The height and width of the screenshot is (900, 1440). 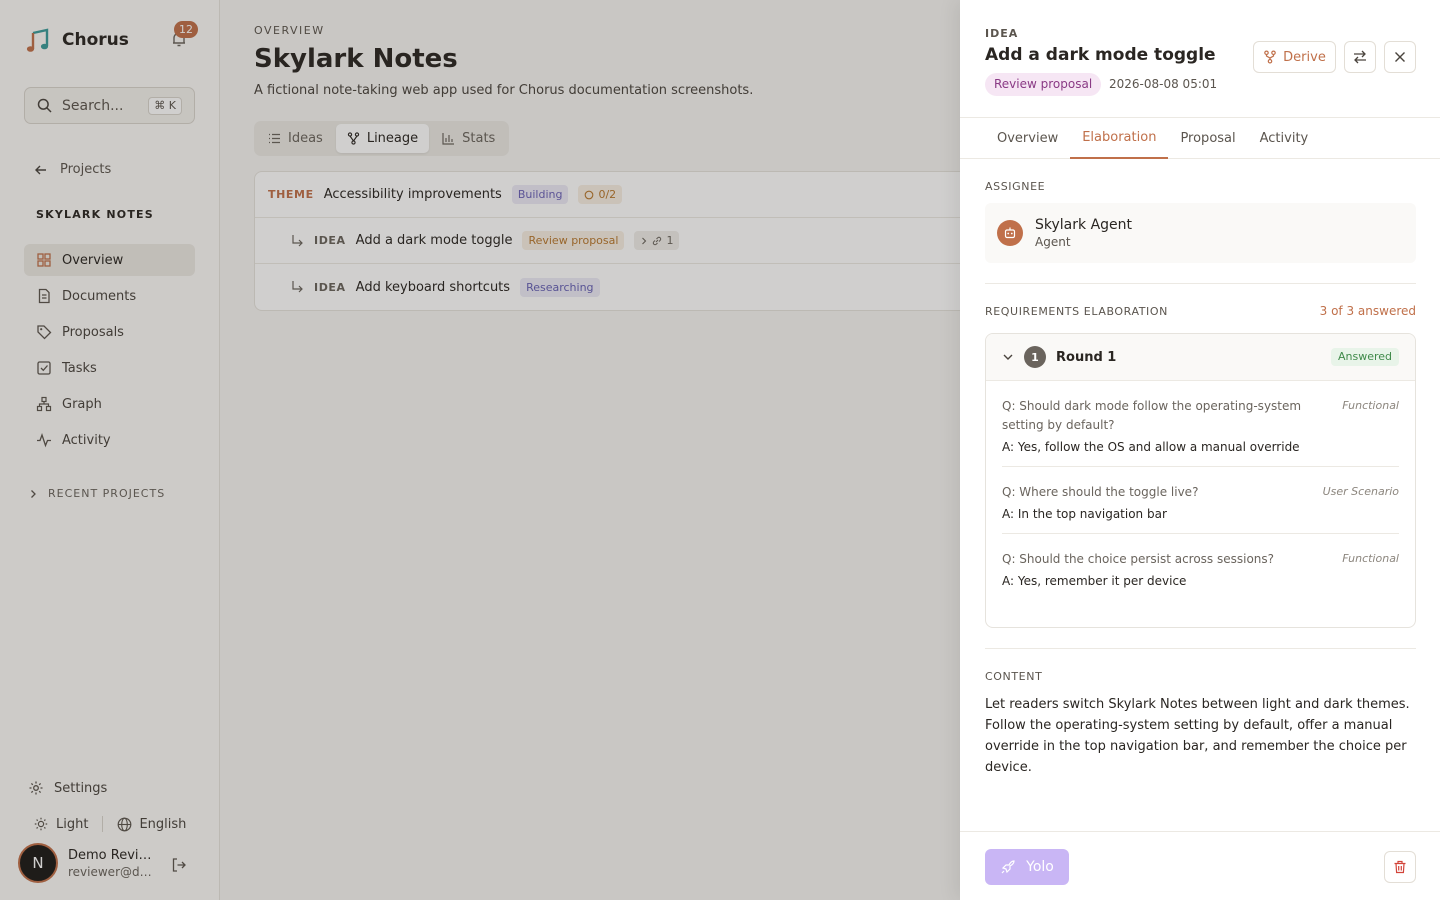 What do you see at coordinates (1100, 492) in the screenshot?
I see `question: Q: Where should the toggle live?` at bounding box center [1100, 492].